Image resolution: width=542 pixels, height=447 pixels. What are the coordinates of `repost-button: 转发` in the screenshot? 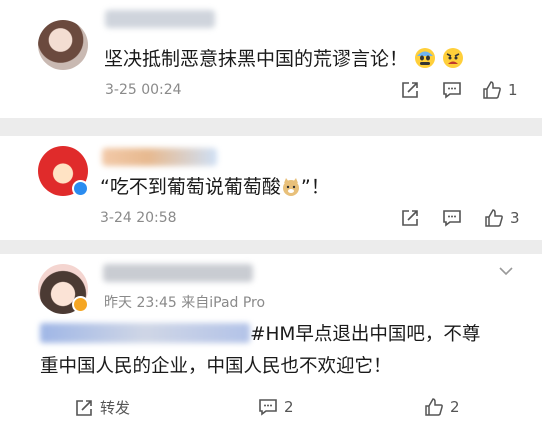 It's located at (102, 407).